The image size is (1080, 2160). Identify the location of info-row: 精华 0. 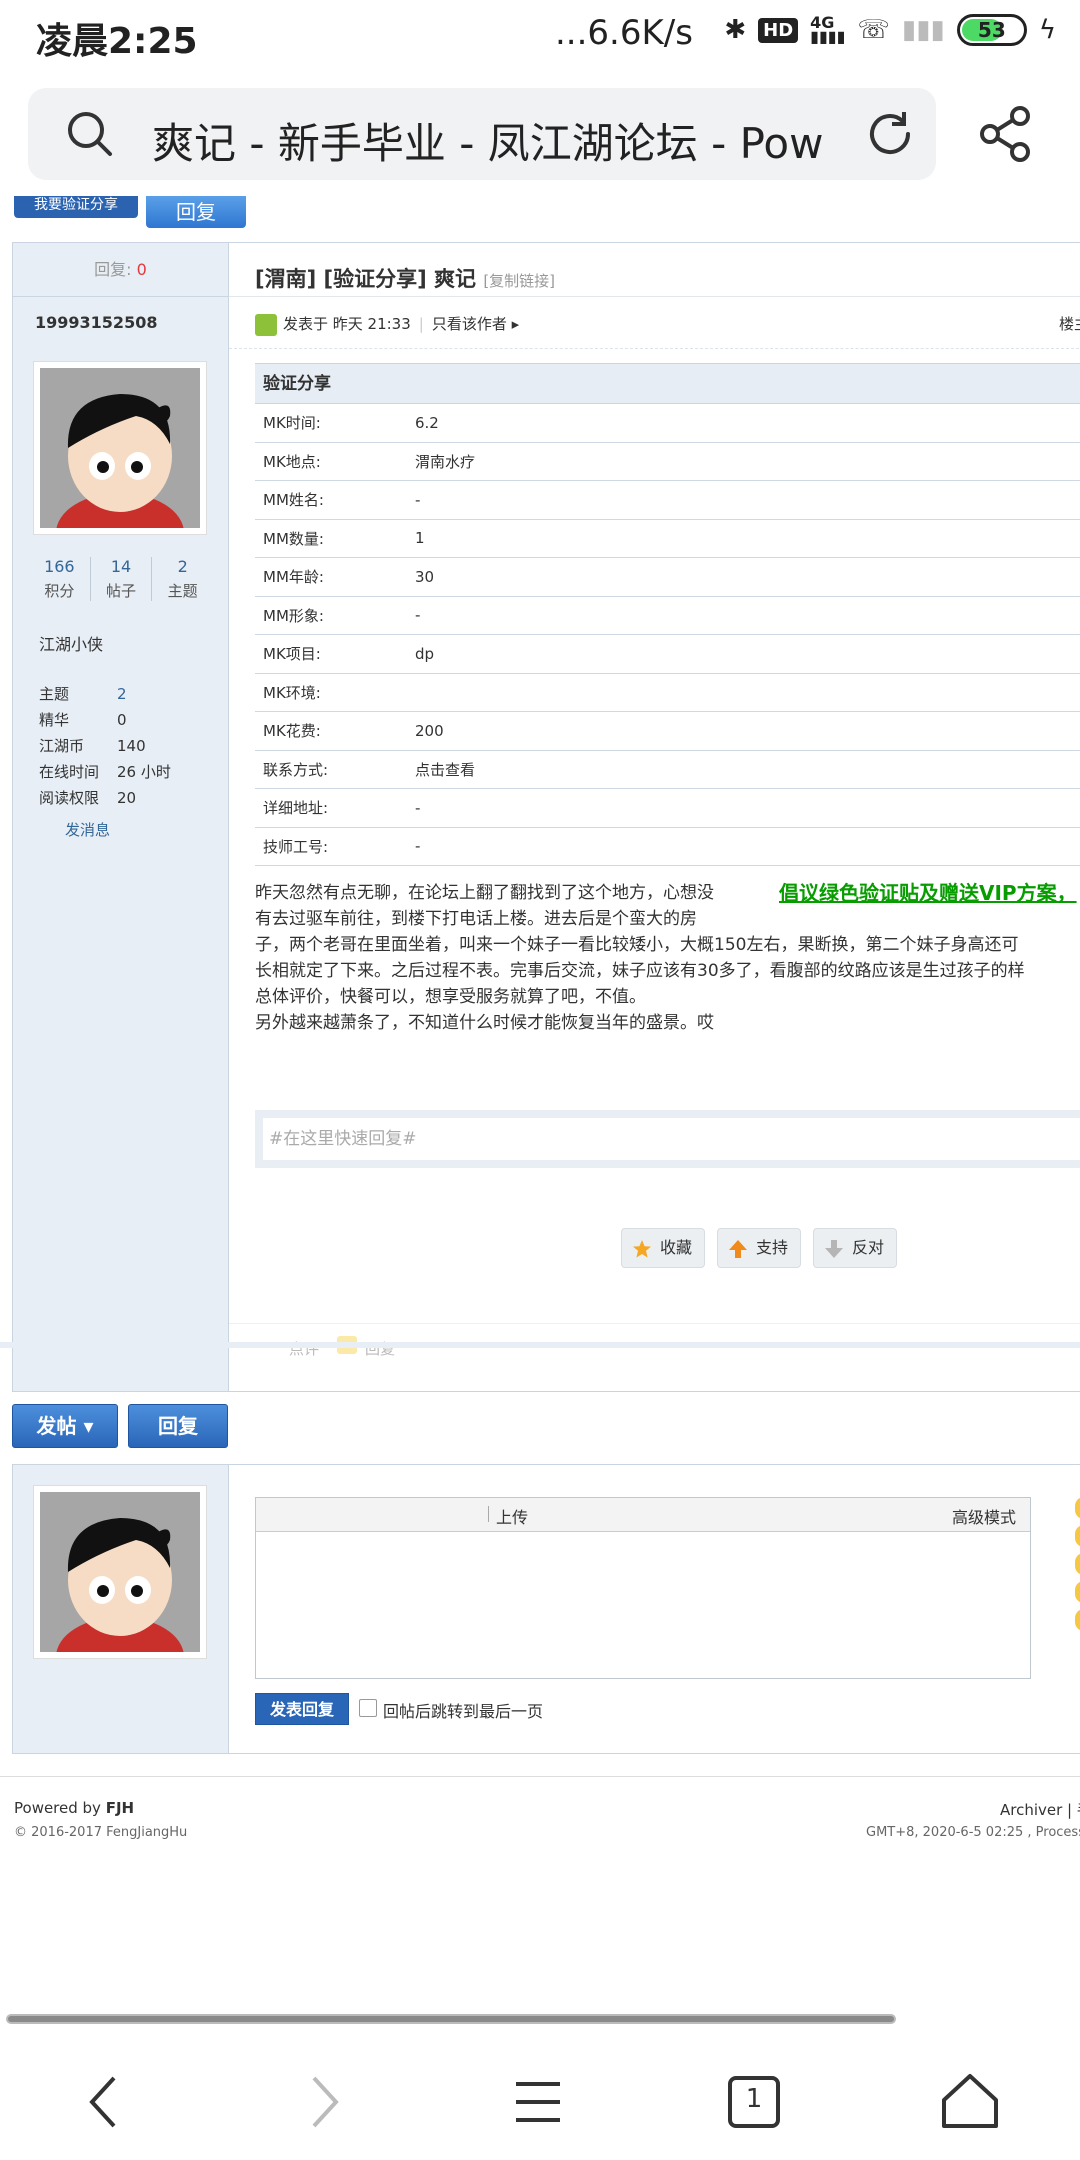
(83, 720).